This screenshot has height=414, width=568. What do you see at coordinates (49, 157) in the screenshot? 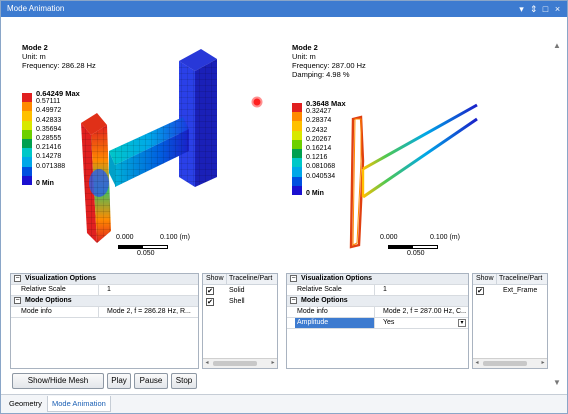
I see `left-legend-value: 0.14278` at bounding box center [49, 157].